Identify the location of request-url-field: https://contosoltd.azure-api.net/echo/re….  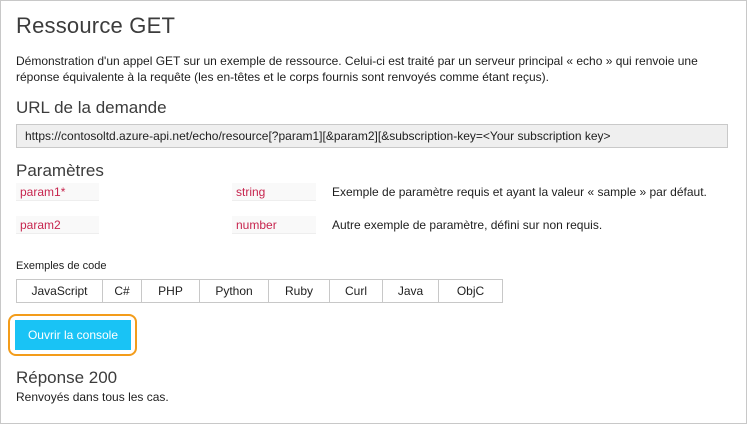
(372, 136).